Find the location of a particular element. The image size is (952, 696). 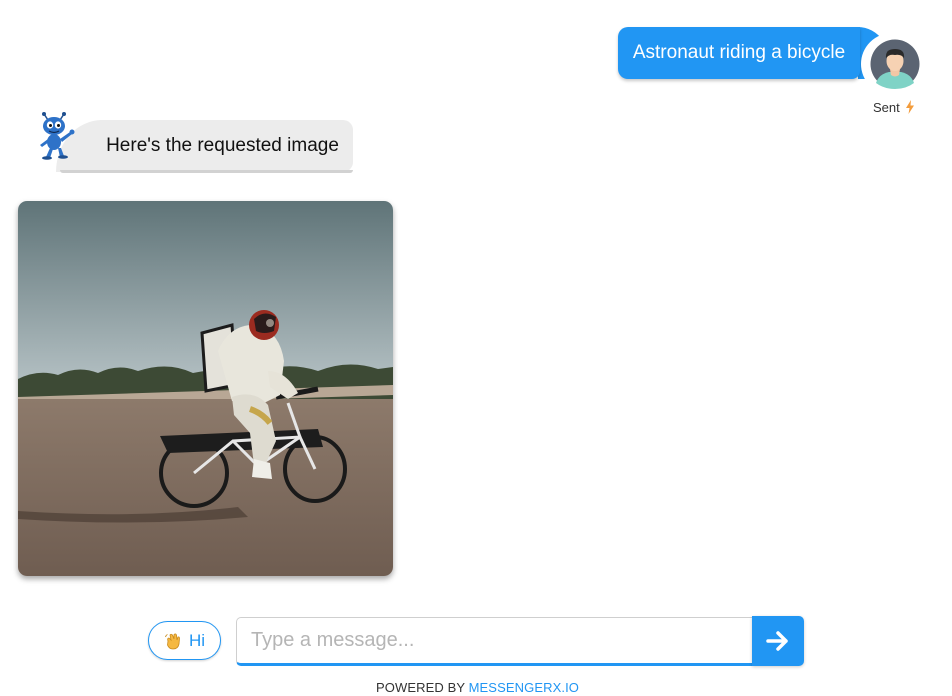

powered-by-footer: POWERED BY MESSENGERX.IO is located at coordinates (477, 687).